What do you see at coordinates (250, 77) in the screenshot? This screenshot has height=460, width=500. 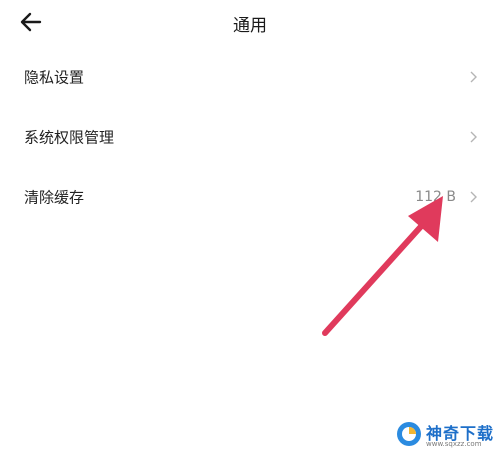 I see `row-privacy-settings: 隐私设置` at bounding box center [250, 77].